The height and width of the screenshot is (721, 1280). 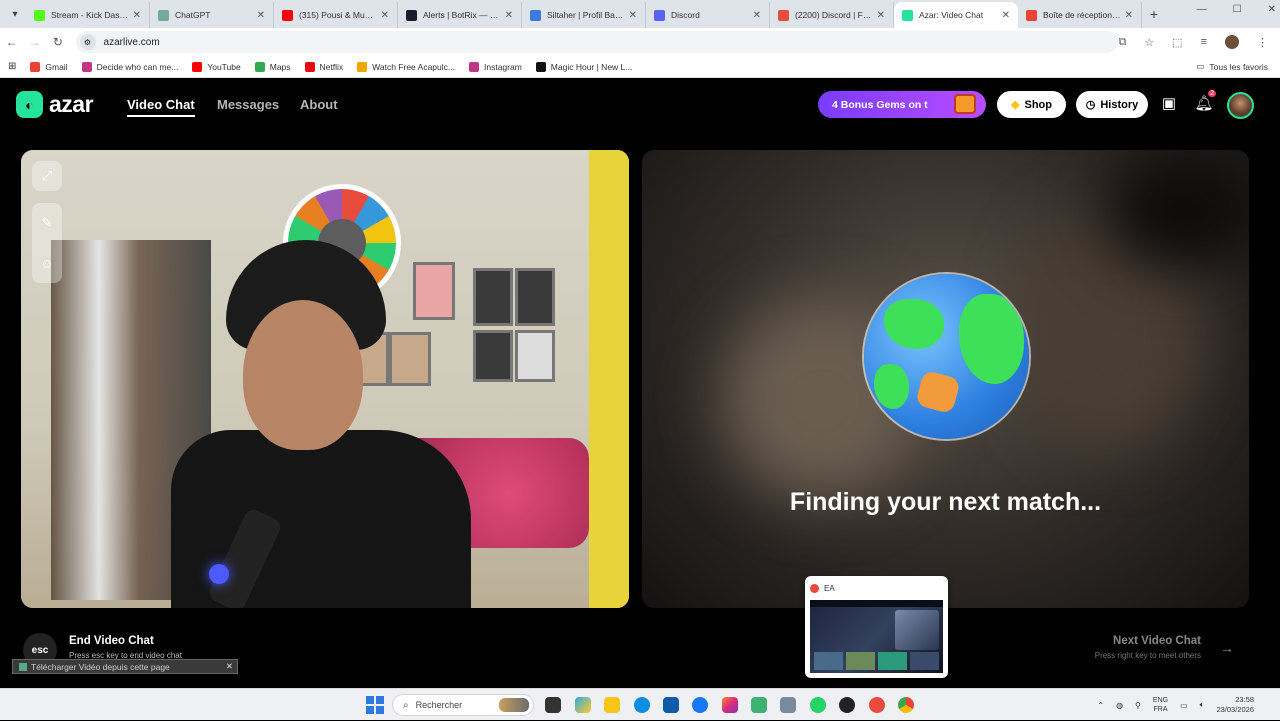 What do you see at coordinates (463, 705) in the screenshot?
I see `taskbar-search: ⌕ Rechercher` at bounding box center [463, 705].